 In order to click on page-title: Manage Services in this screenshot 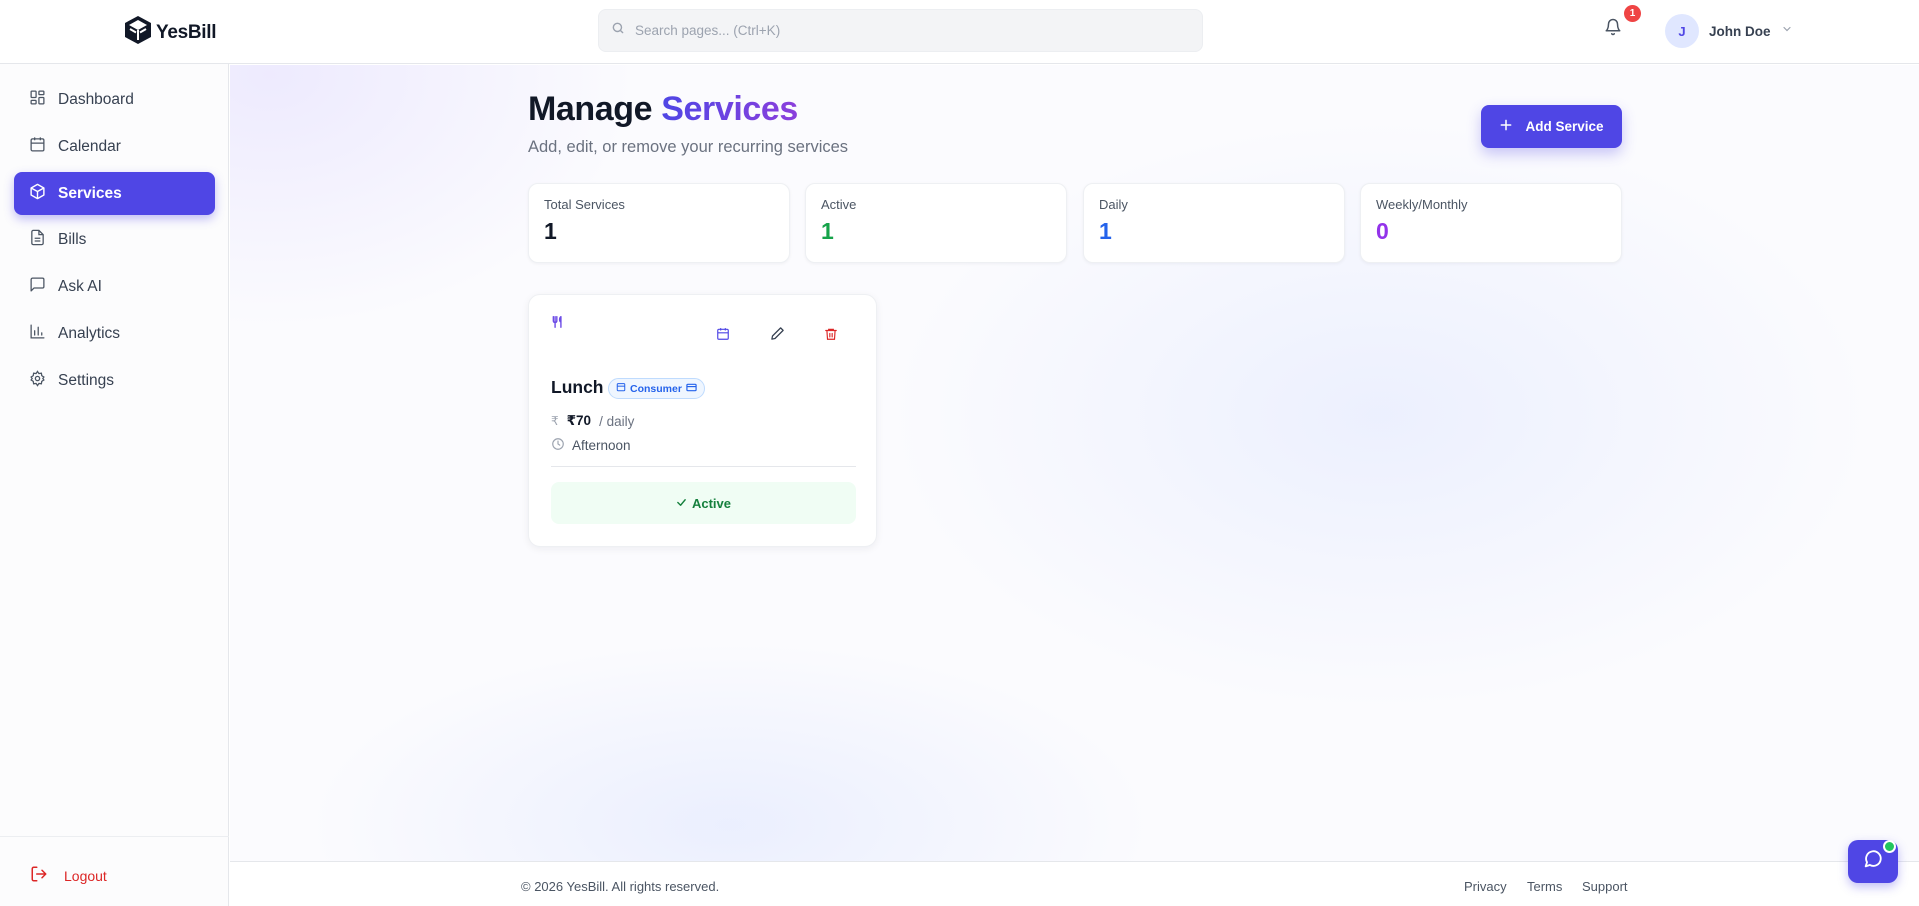, I will do `click(663, 109)`.